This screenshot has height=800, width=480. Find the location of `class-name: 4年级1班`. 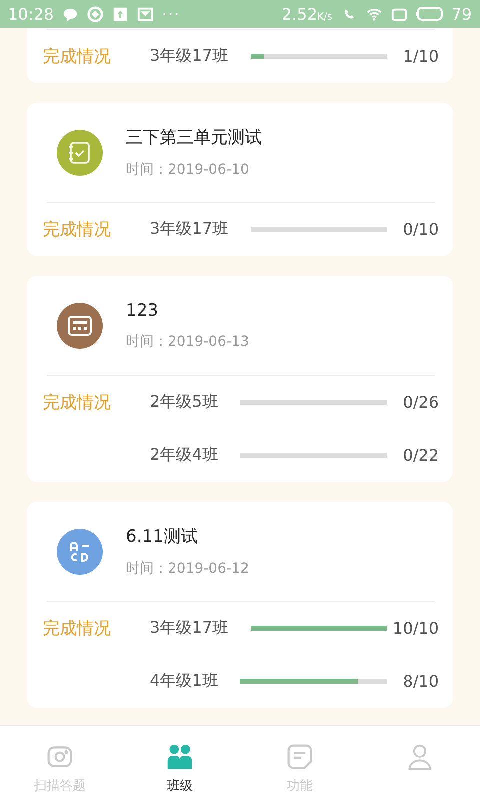

class-name: 4年级1班 is located at coordinates (184, 681).